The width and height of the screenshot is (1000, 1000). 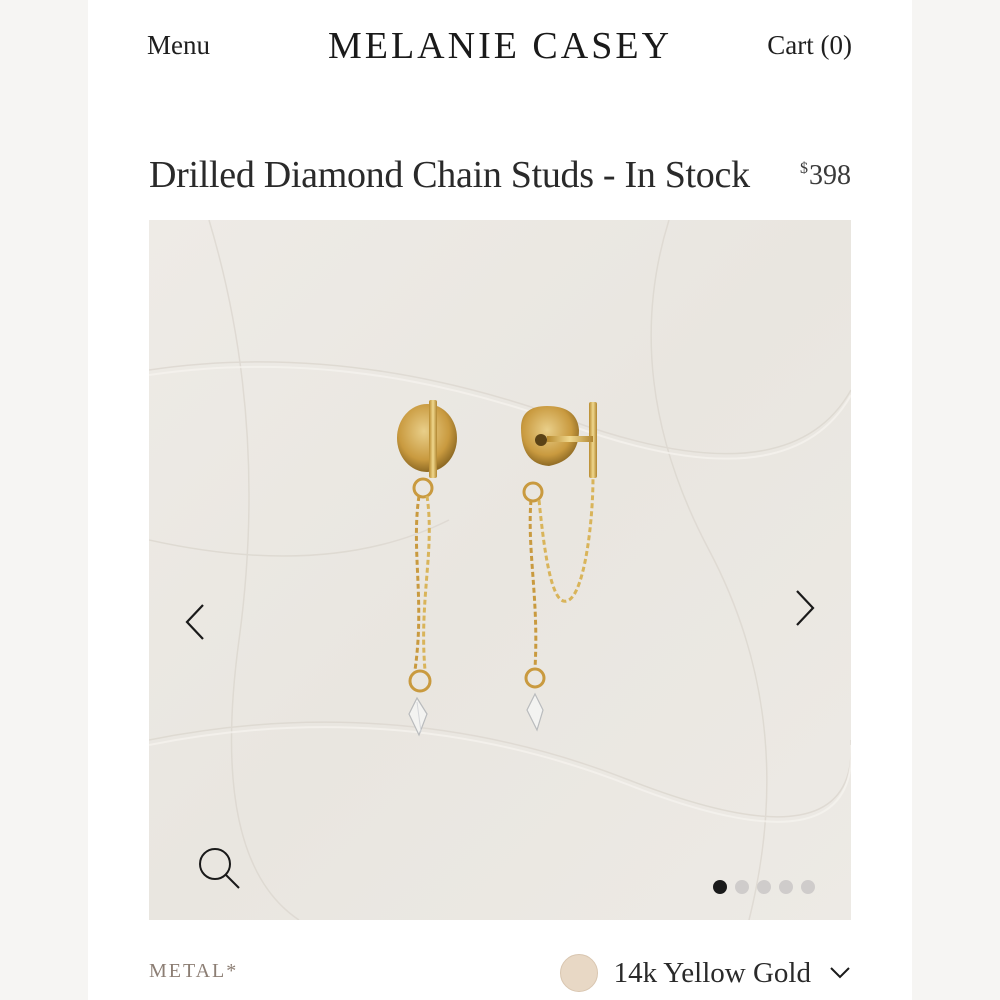 I want to click on gallery-next-button, so click(x=805, y=608).